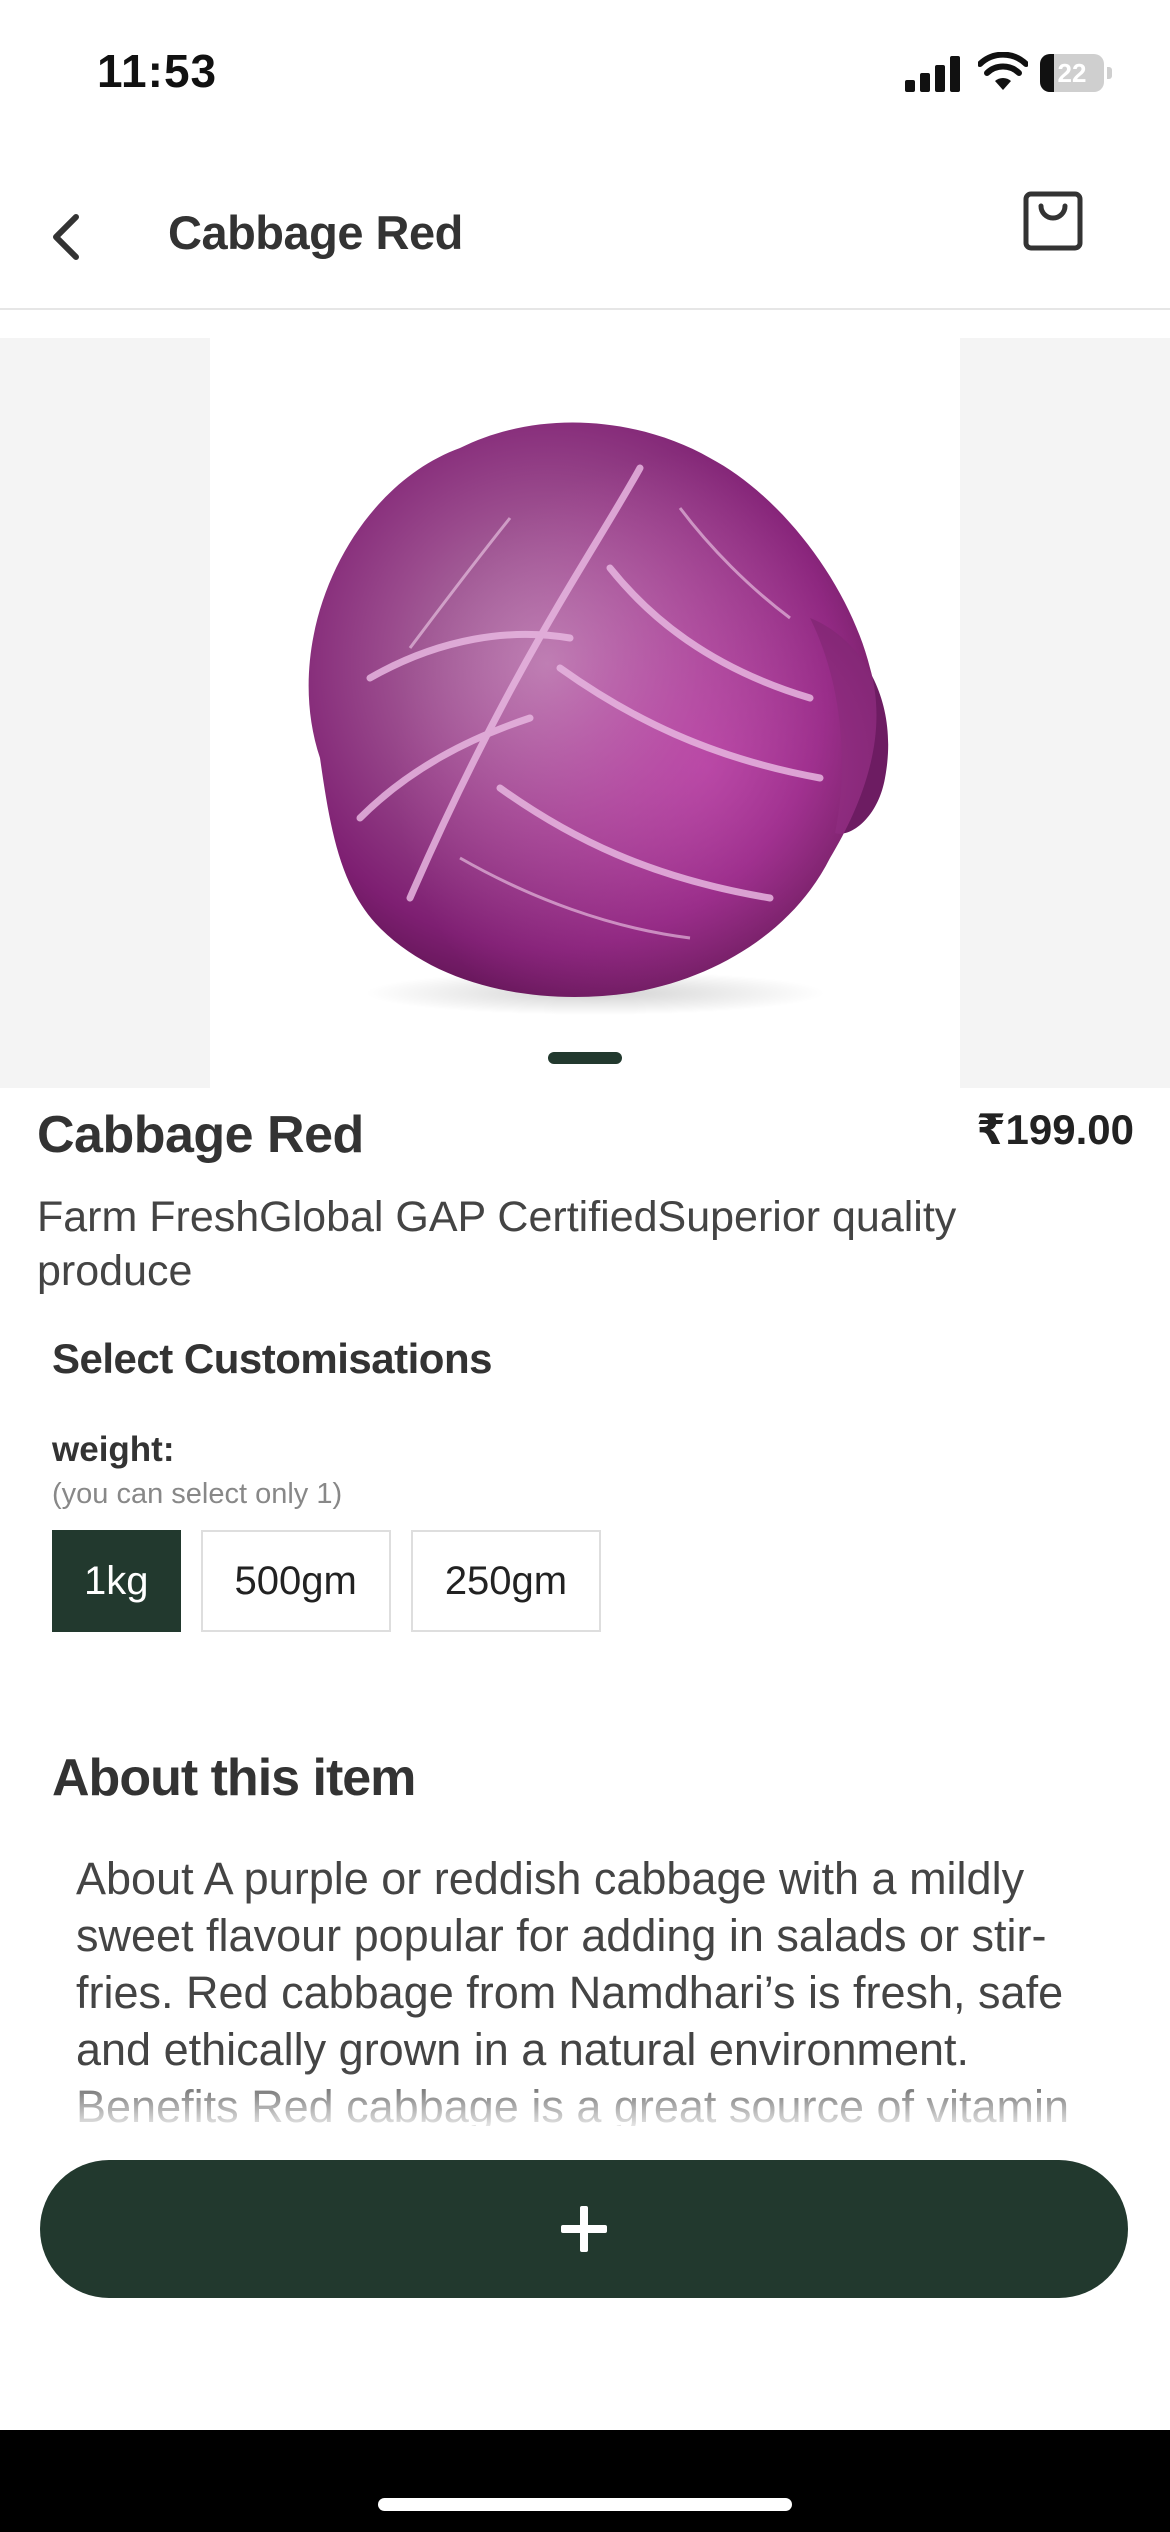  Describe the element at coordinates (1072, 73) in the screenshot. I see `battery-level: 22` at that location.